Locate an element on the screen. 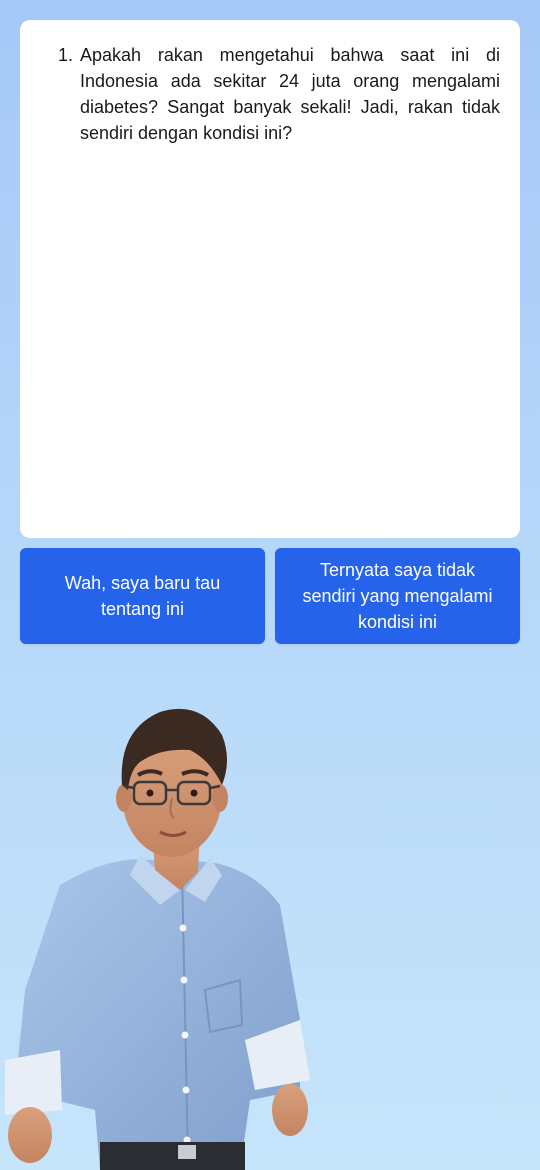  question-number: 1. is located at coordinates (66, 55).